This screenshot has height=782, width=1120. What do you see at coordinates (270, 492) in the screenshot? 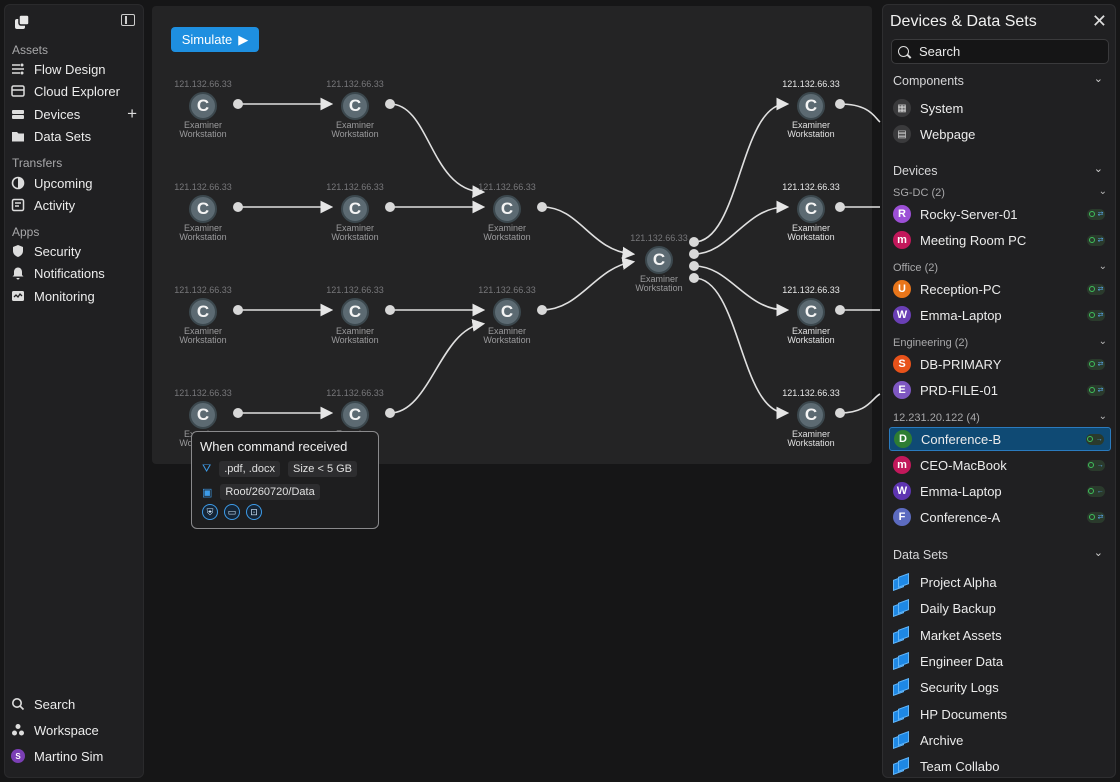
I see `path-chip: Root/260720/Data` at bounding box center [270, 492].